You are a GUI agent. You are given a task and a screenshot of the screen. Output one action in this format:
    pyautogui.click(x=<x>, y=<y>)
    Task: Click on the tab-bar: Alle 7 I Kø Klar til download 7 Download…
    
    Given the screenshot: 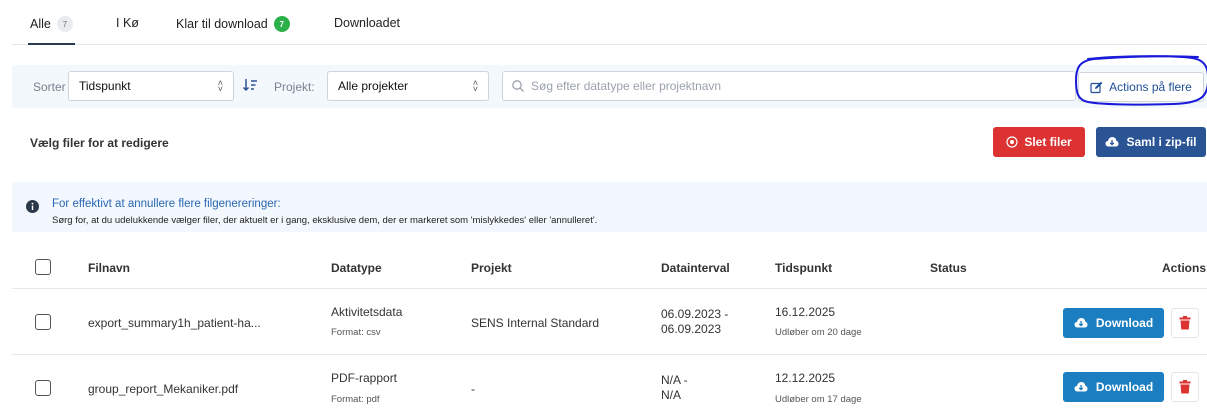 What is the action you would take?
    pyautogui.click(x=609, y=22)
    